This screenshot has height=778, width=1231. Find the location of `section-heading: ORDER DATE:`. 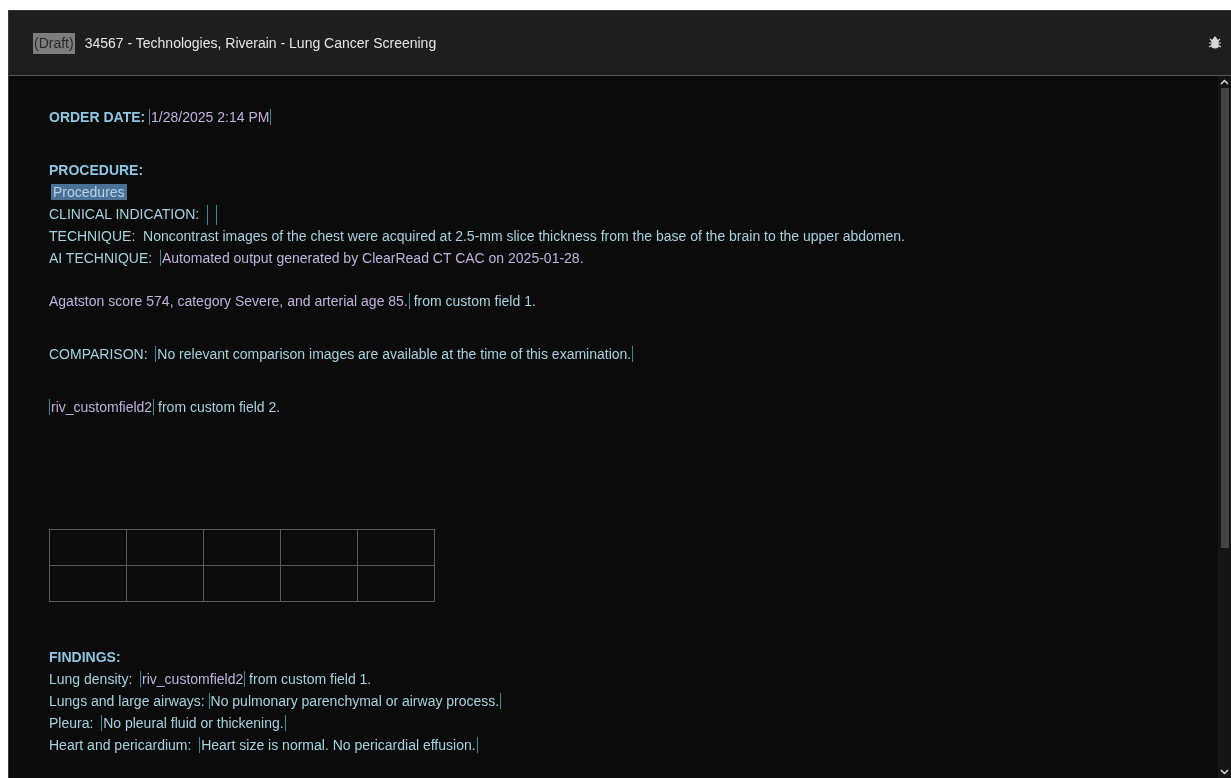

section-heading: ORDER DATE: is located at coordinates (98, 117).